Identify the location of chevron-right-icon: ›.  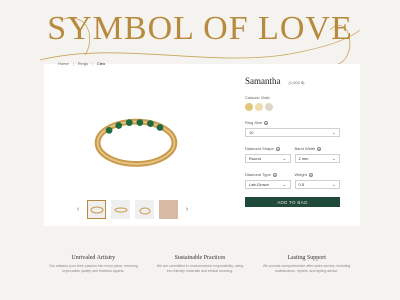
(187, 209).